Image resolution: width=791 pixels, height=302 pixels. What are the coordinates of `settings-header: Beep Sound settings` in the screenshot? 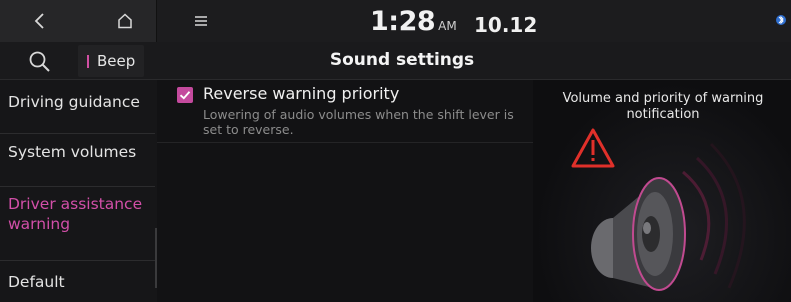 It's located at (395, 61).